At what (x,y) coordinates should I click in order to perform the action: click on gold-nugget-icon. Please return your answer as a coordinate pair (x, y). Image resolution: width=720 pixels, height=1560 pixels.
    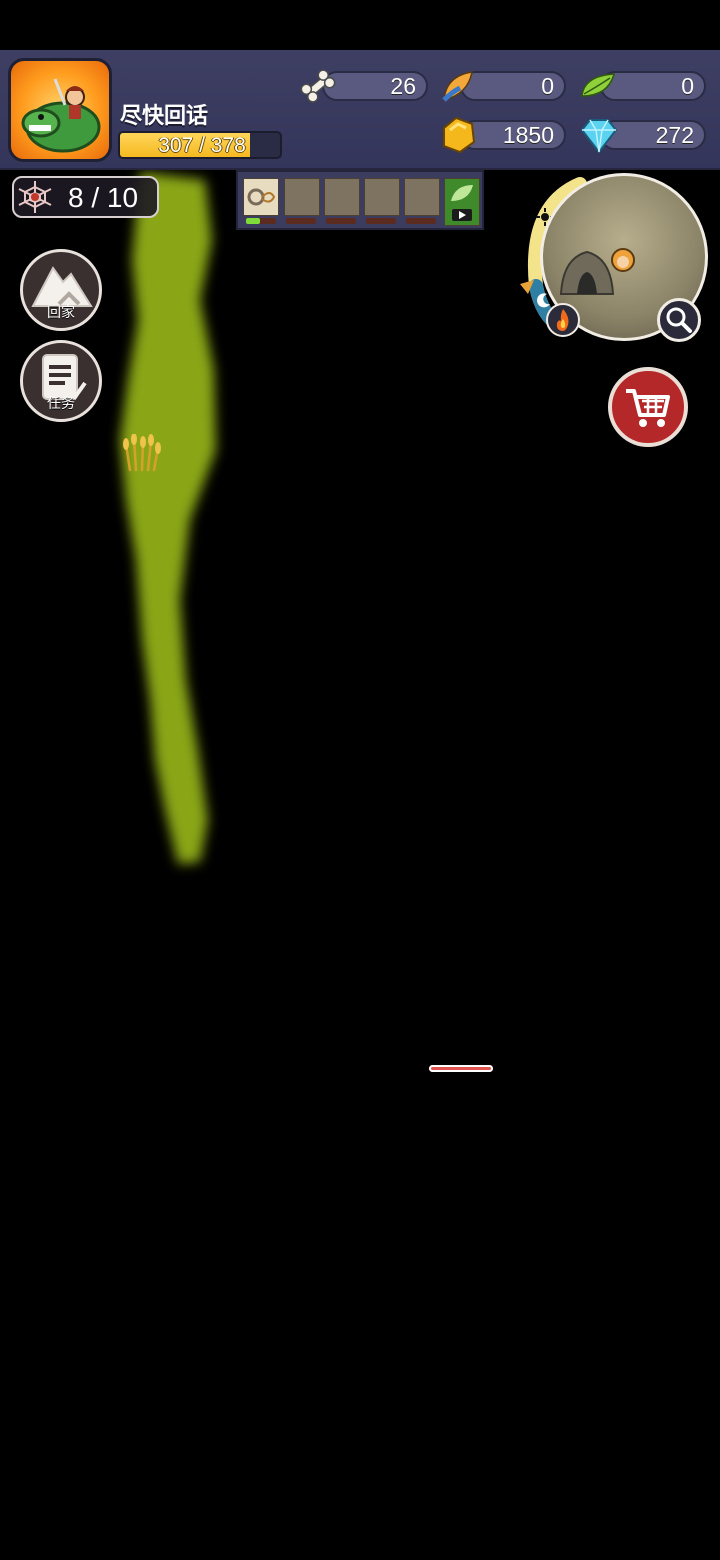
    Looking at the image, I should click on (459, 135).